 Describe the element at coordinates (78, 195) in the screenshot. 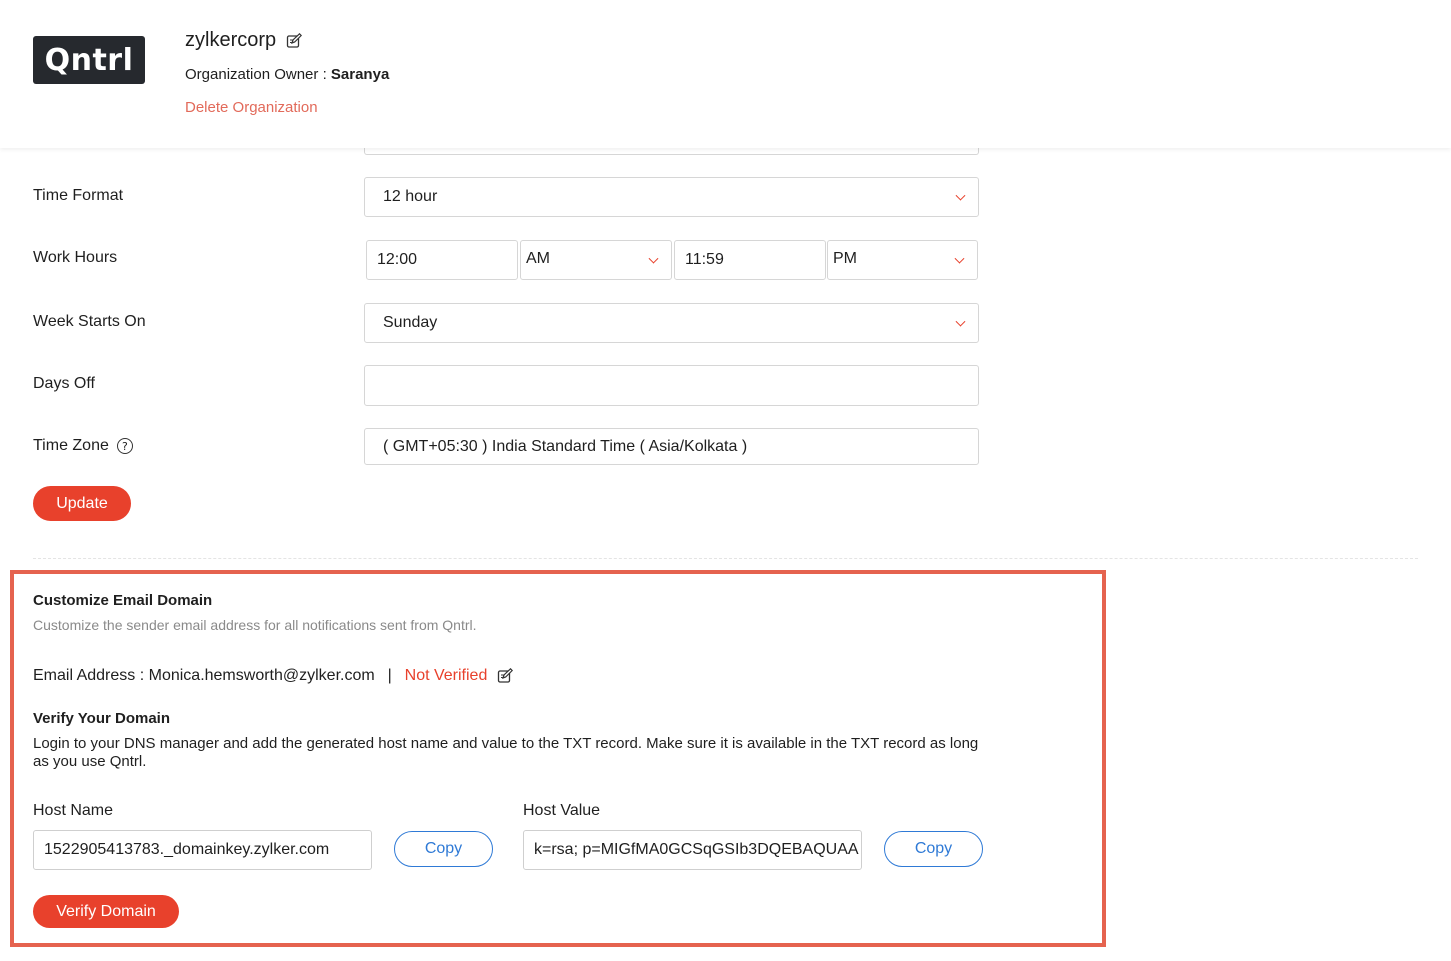

I see `time-format-label: Time Format` at that location.